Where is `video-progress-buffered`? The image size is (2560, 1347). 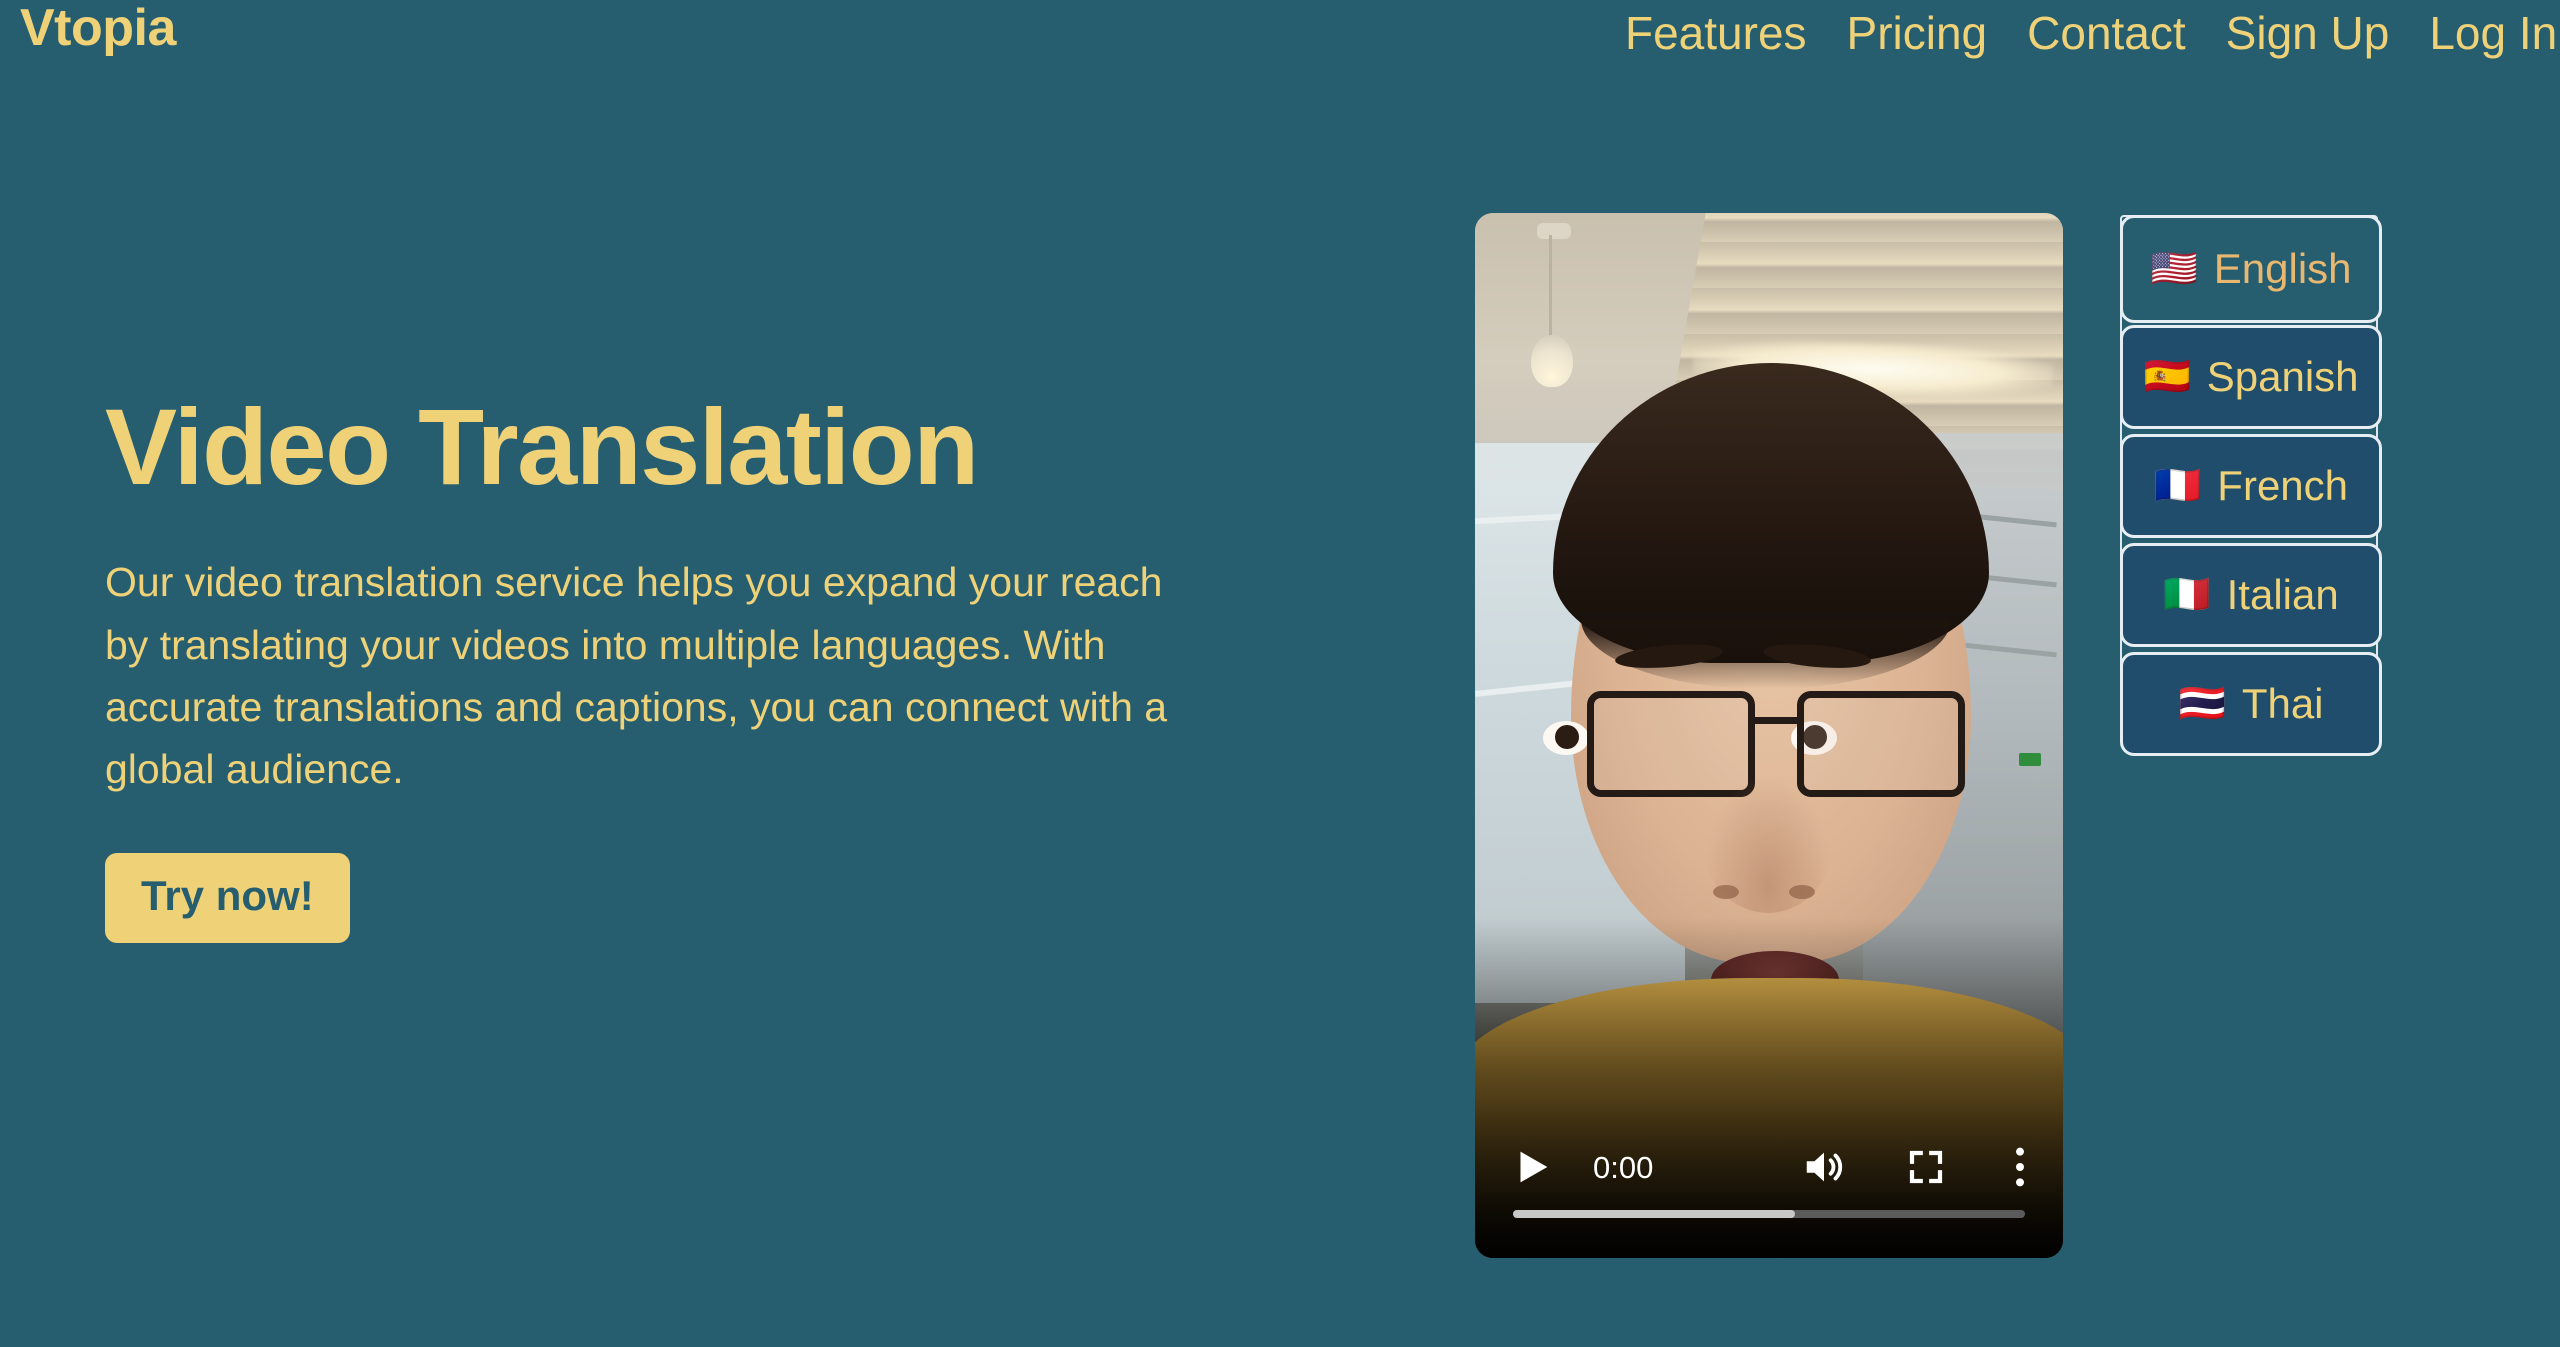
video-progress-buffered is located at coordinates (1654, 1214).